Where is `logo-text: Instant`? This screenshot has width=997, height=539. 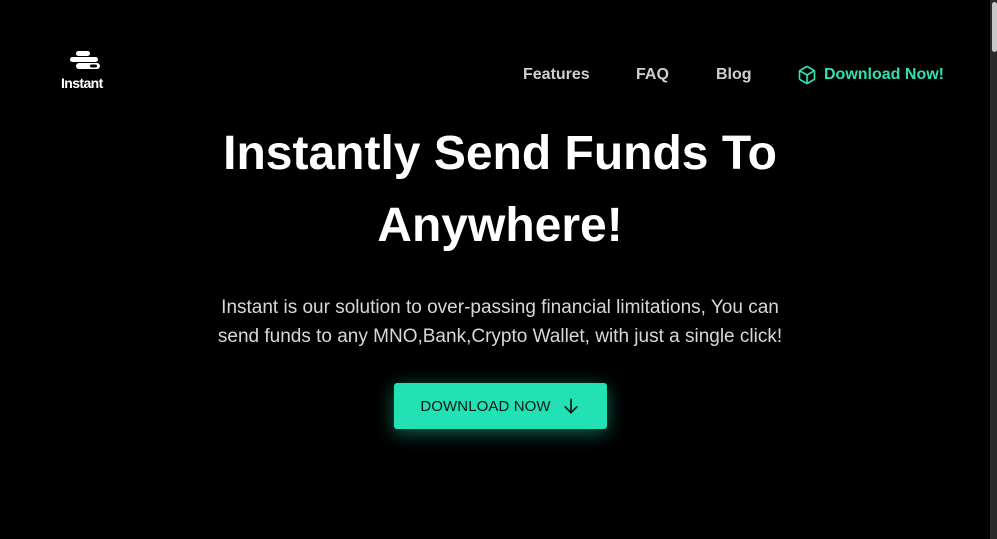 logo-text: Instant is located at coordinates (82, 83).